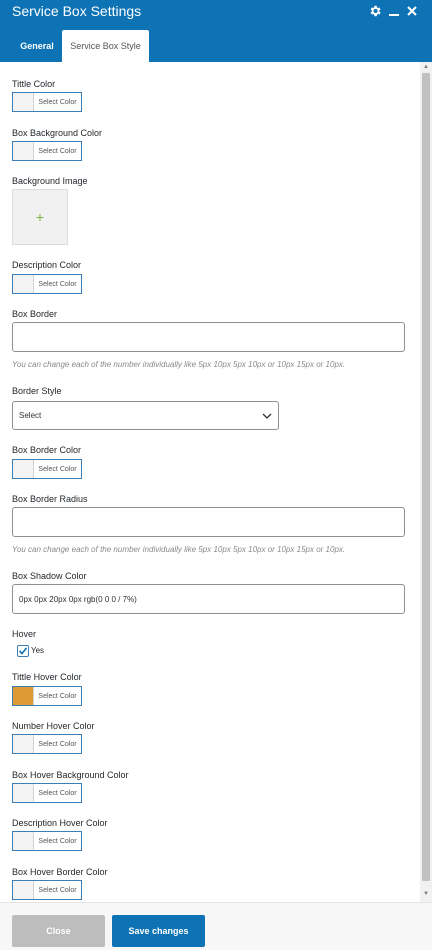 This screenshot has width=432, height=950. I want to click on checkmark-icon, so click(23, 651).